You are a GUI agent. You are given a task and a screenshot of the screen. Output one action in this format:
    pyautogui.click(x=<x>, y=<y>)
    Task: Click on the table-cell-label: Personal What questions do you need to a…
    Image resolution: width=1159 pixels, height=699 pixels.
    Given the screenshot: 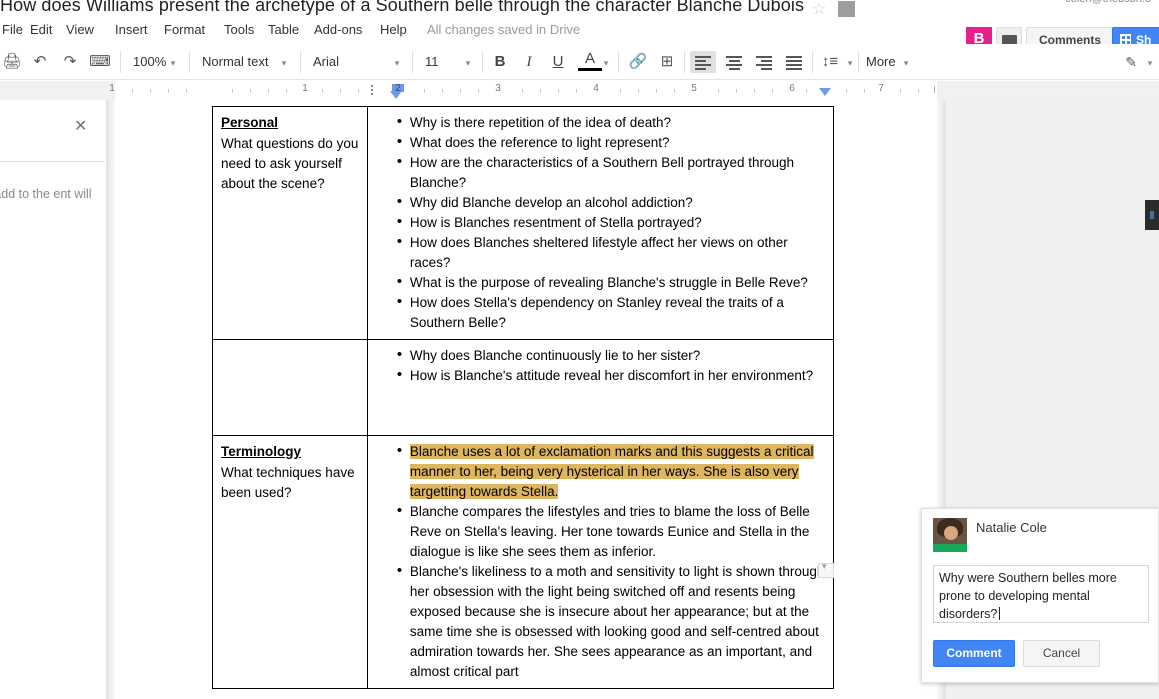 What is the action you would take?
    pyautogui.click(x=290, y=223)
    